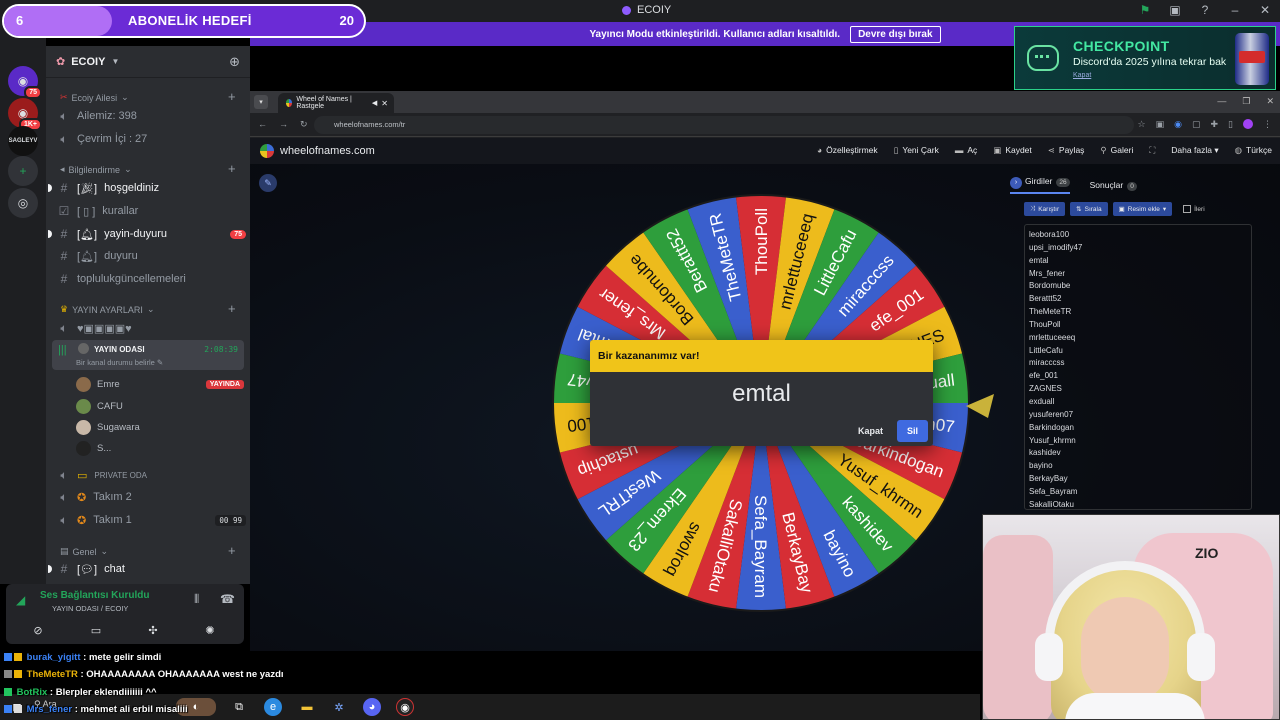  I want to click on tab-strip: ▾ Wheel of Names | Rastgele ◀︎ ✕ — ❐ ✕, so click(765, 102).